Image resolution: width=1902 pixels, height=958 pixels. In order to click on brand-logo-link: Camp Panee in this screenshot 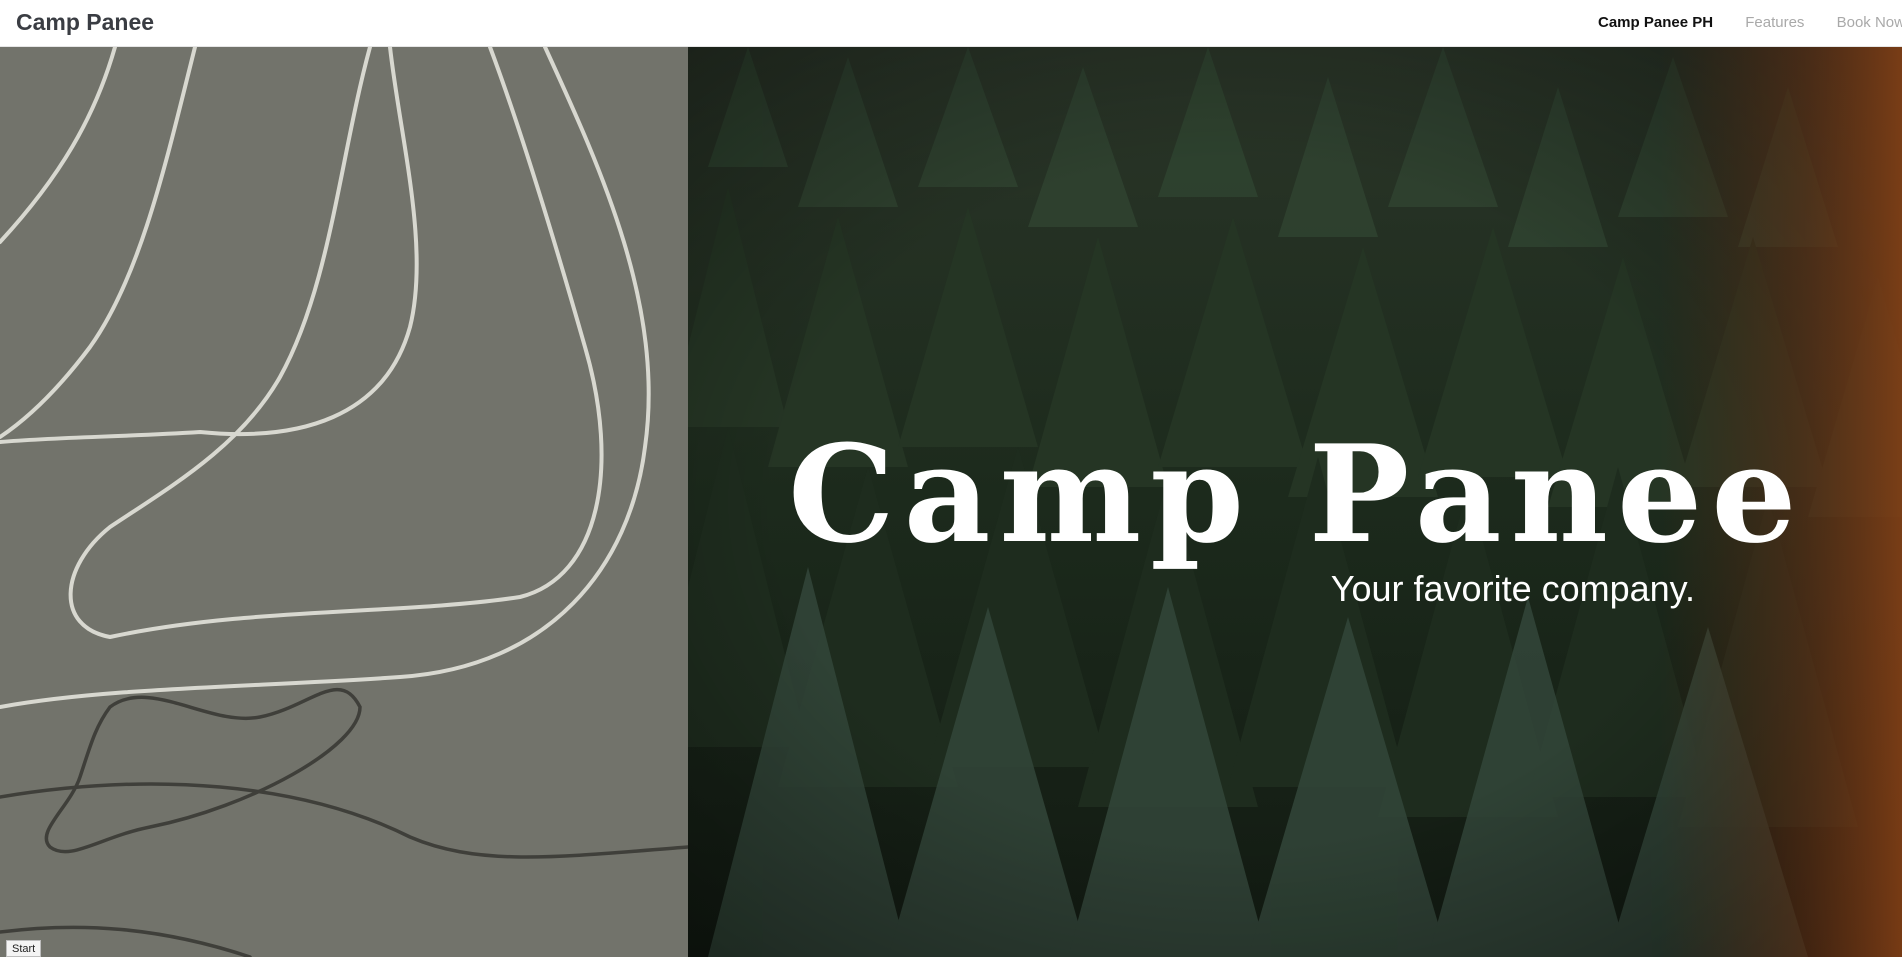, I will do `click(85, 22)`.